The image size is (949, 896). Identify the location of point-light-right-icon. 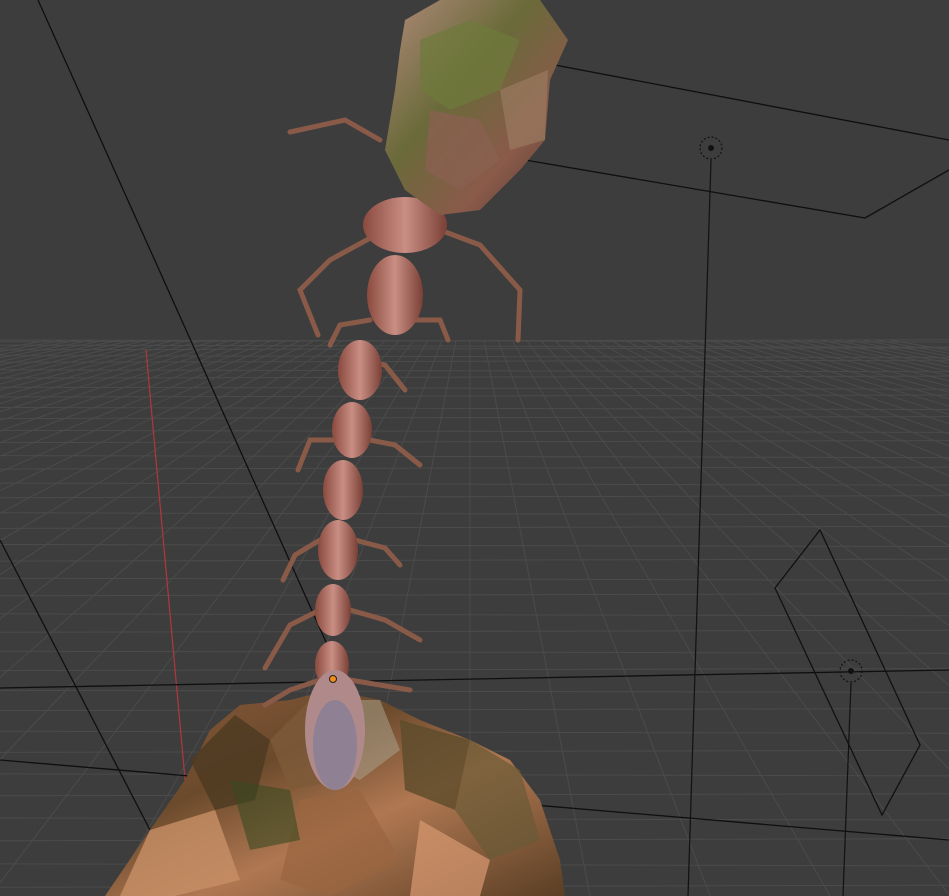
(851, 777).